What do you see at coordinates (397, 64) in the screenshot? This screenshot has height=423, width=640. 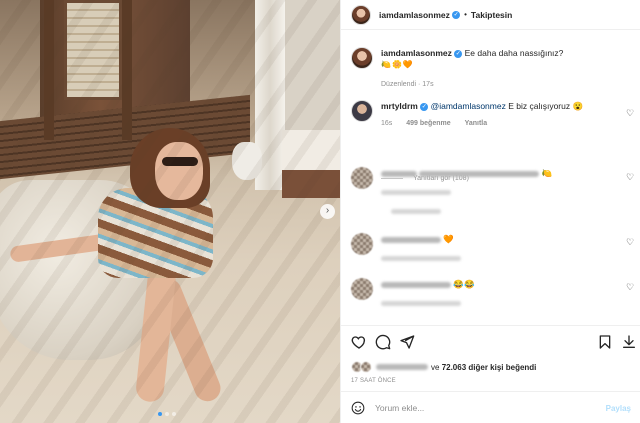 I see `caption-emojis: 🍋🌼🧡` at bounding box center [397, 64].